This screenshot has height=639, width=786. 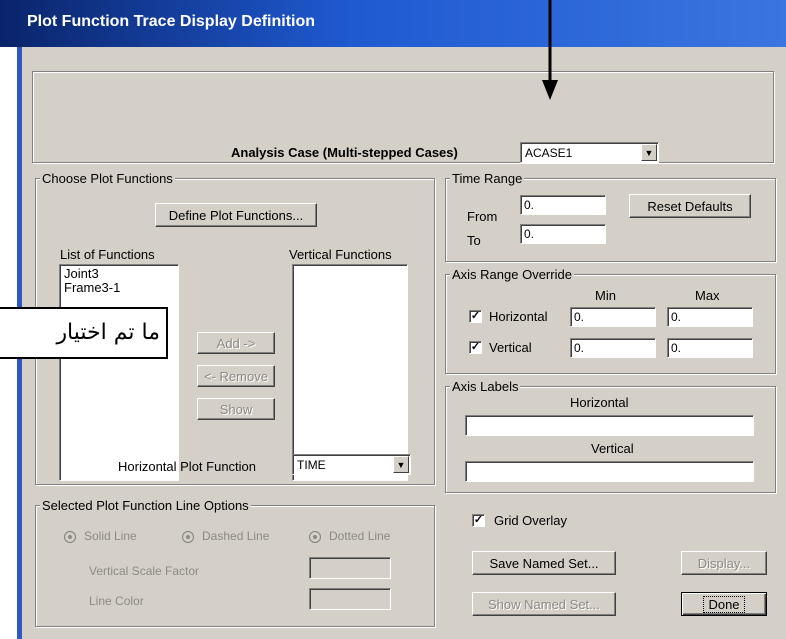 What do you see at coordinates (393, 23) in the screenshot?
I see `title-bar: Plot Function Trace Display Definition` at bounding box center [393, 23].